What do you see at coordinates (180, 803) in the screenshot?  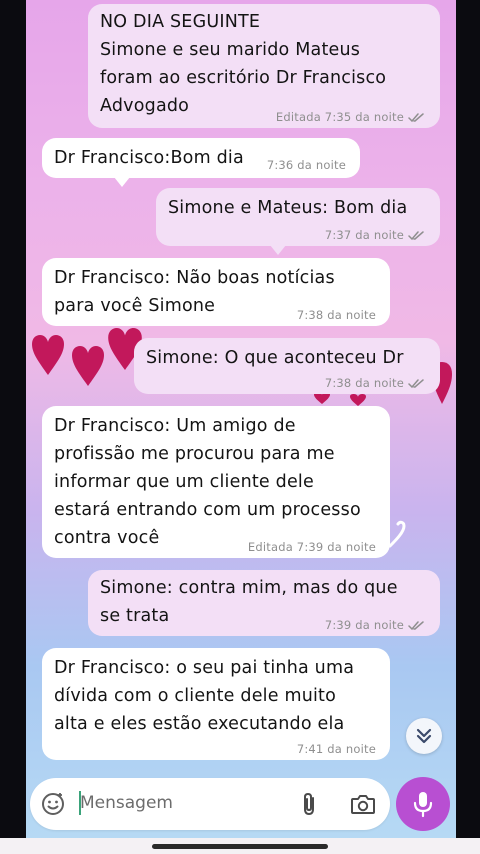 I see `message-input` at bounding box center [180, 803].